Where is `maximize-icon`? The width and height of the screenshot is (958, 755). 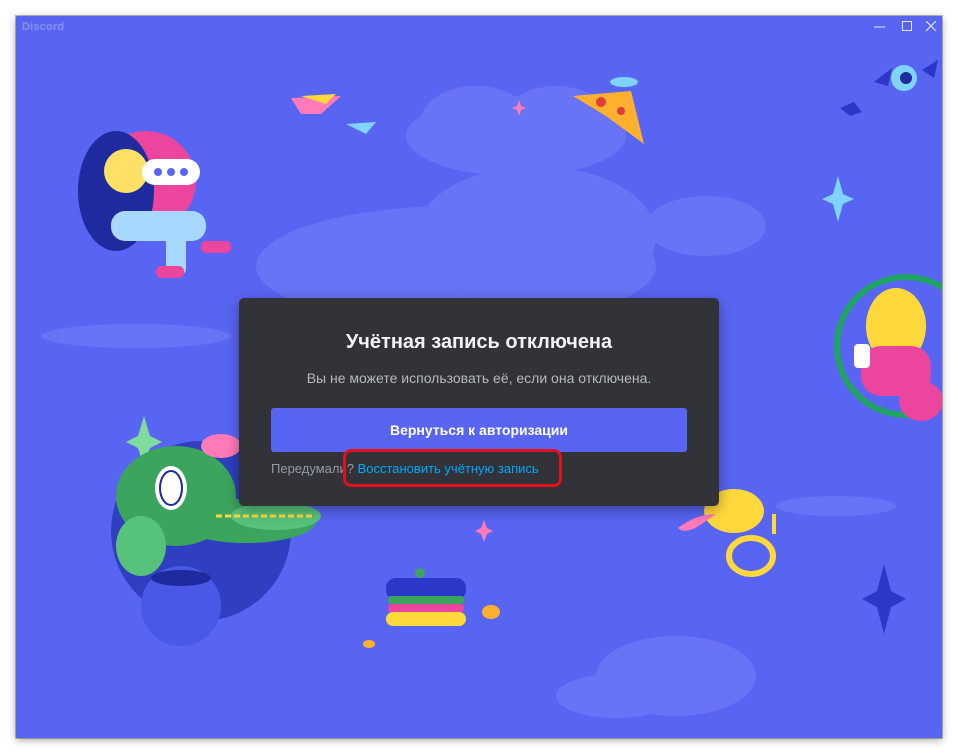
maximize-icon is located at coordinates (906, 26).